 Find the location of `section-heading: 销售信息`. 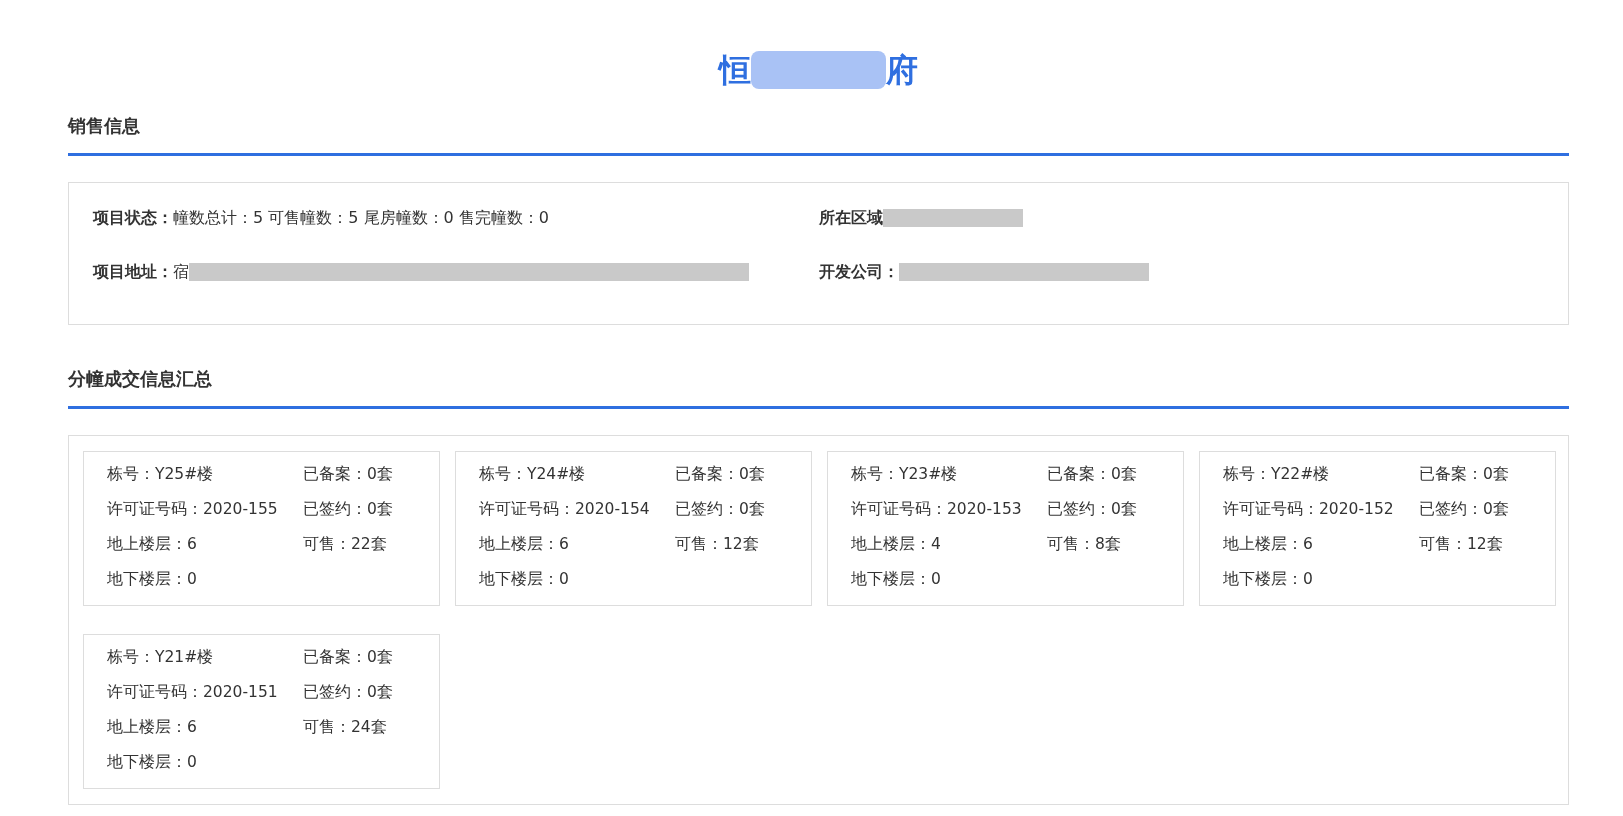

section-heading: 销售信息 is located at coordinates (818, 134).